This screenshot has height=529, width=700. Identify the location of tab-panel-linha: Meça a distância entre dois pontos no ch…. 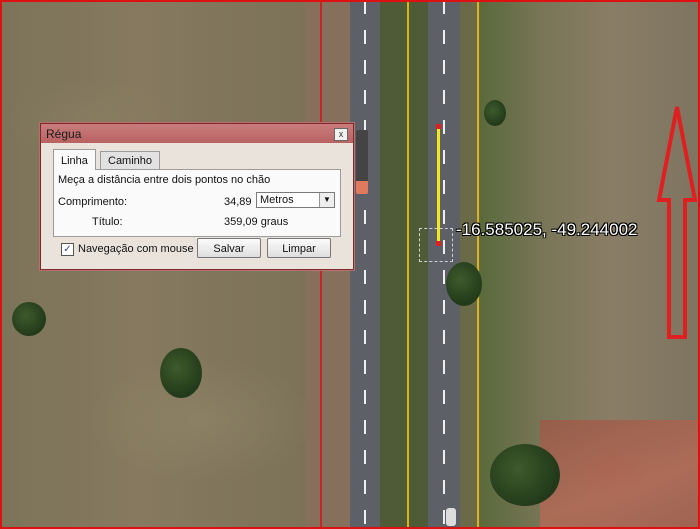
(197, 203).